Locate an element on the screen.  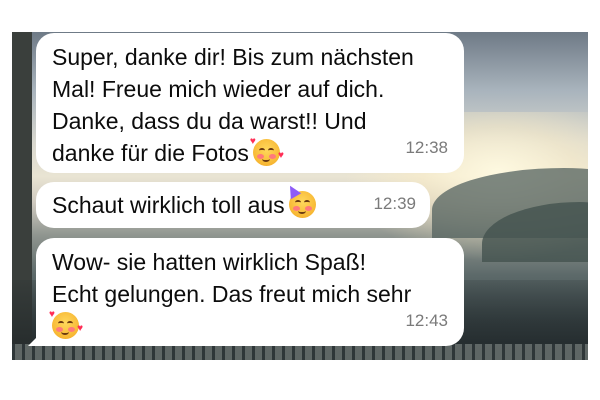
message-timestamp: 12:39 is located at coordinates (394, 203).